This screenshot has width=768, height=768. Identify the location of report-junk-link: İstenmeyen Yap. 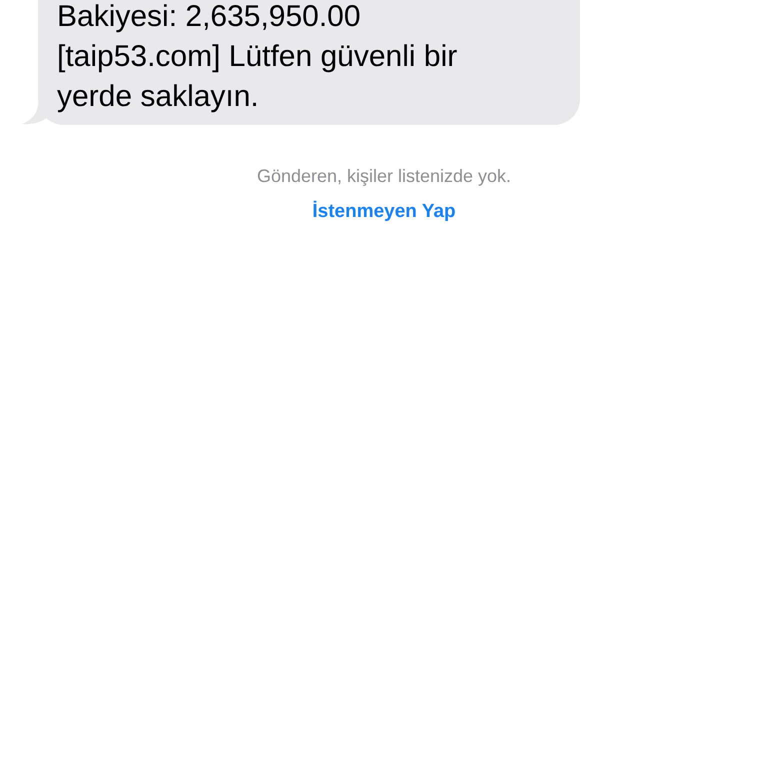
(384, 212).